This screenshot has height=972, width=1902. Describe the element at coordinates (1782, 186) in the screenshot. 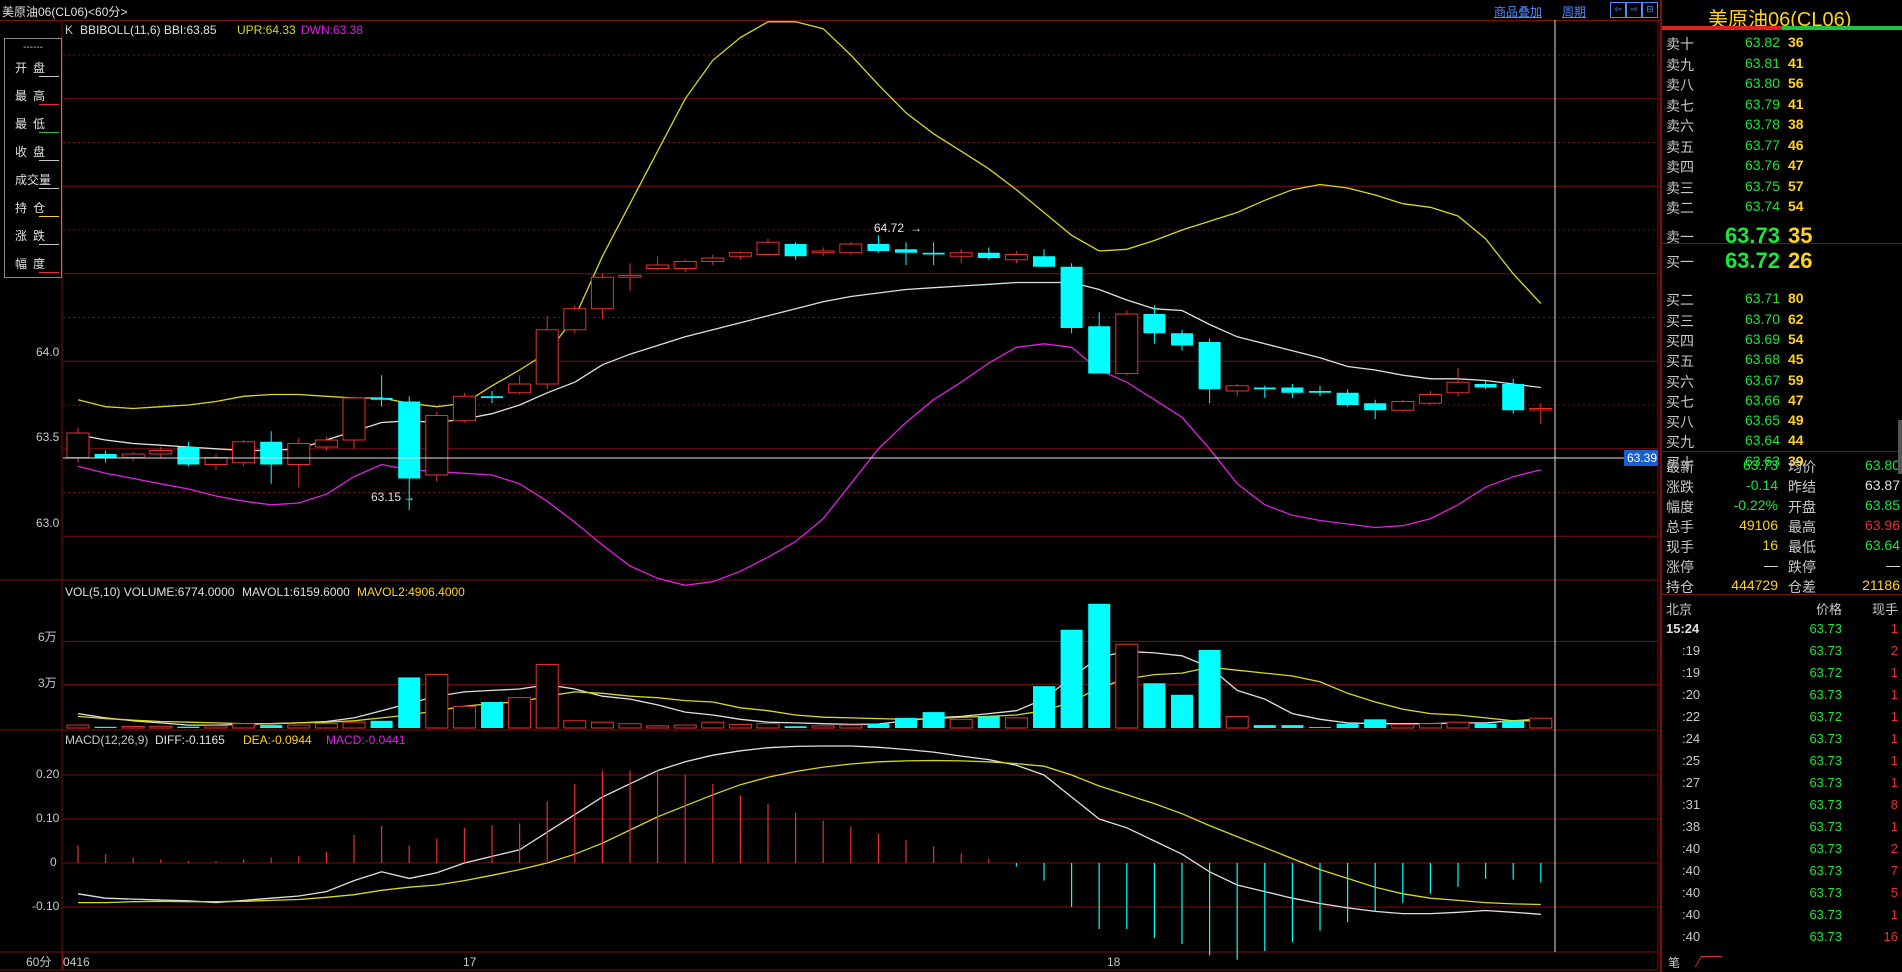

I see `ask-row: 卖三 63.75 57` at that location.